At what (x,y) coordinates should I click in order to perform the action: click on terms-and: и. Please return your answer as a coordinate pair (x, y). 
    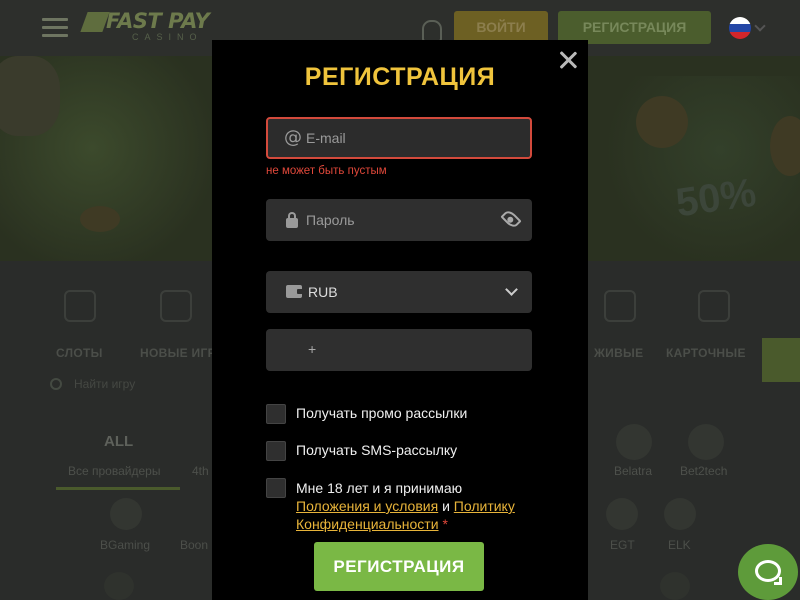
    Looking at the image, I should click on (446, 506).